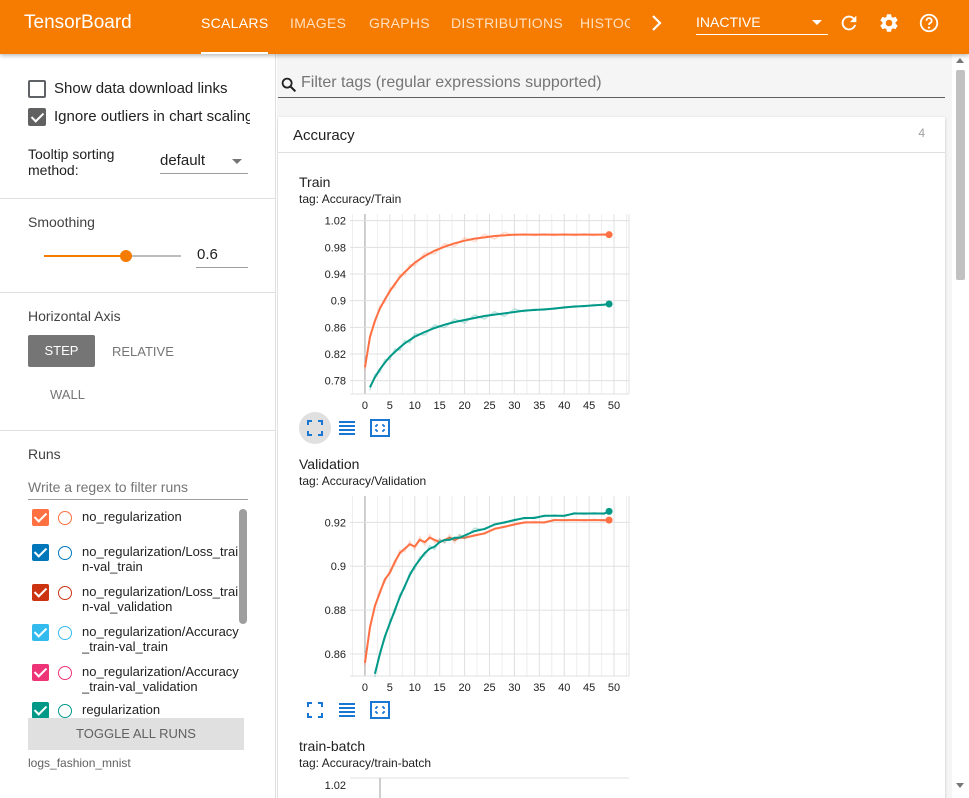  What do you see at coordinates (318, 27) in the screenshot?
I see `tab-images: IMAGES` at bounding box center [318, 27].